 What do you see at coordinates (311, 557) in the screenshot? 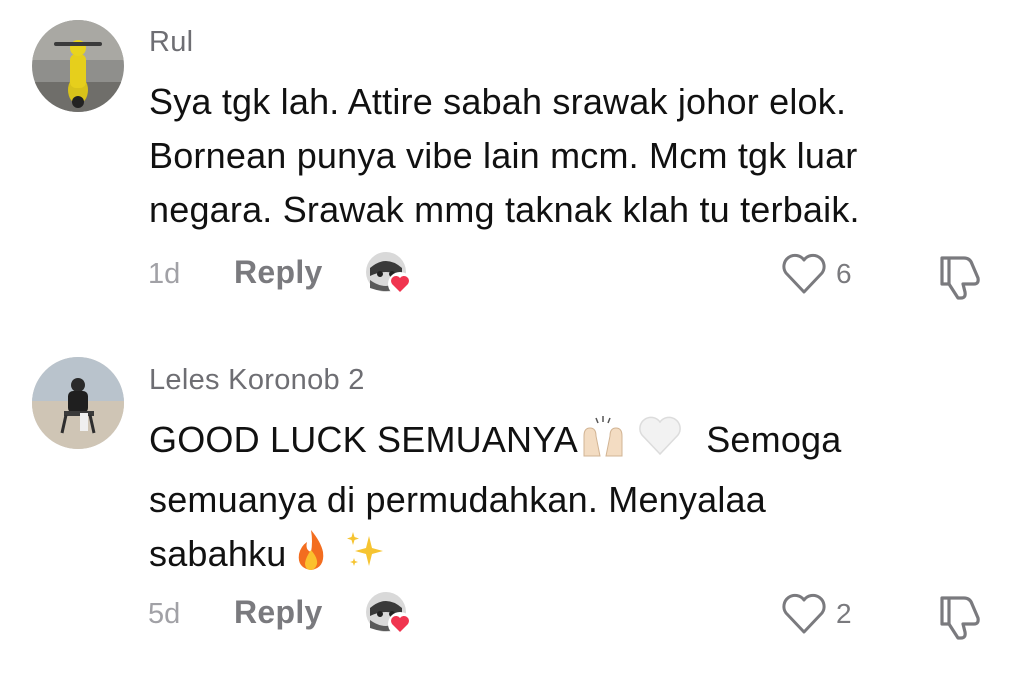
I see `fire-emoji` at bounding box center [311, 557].